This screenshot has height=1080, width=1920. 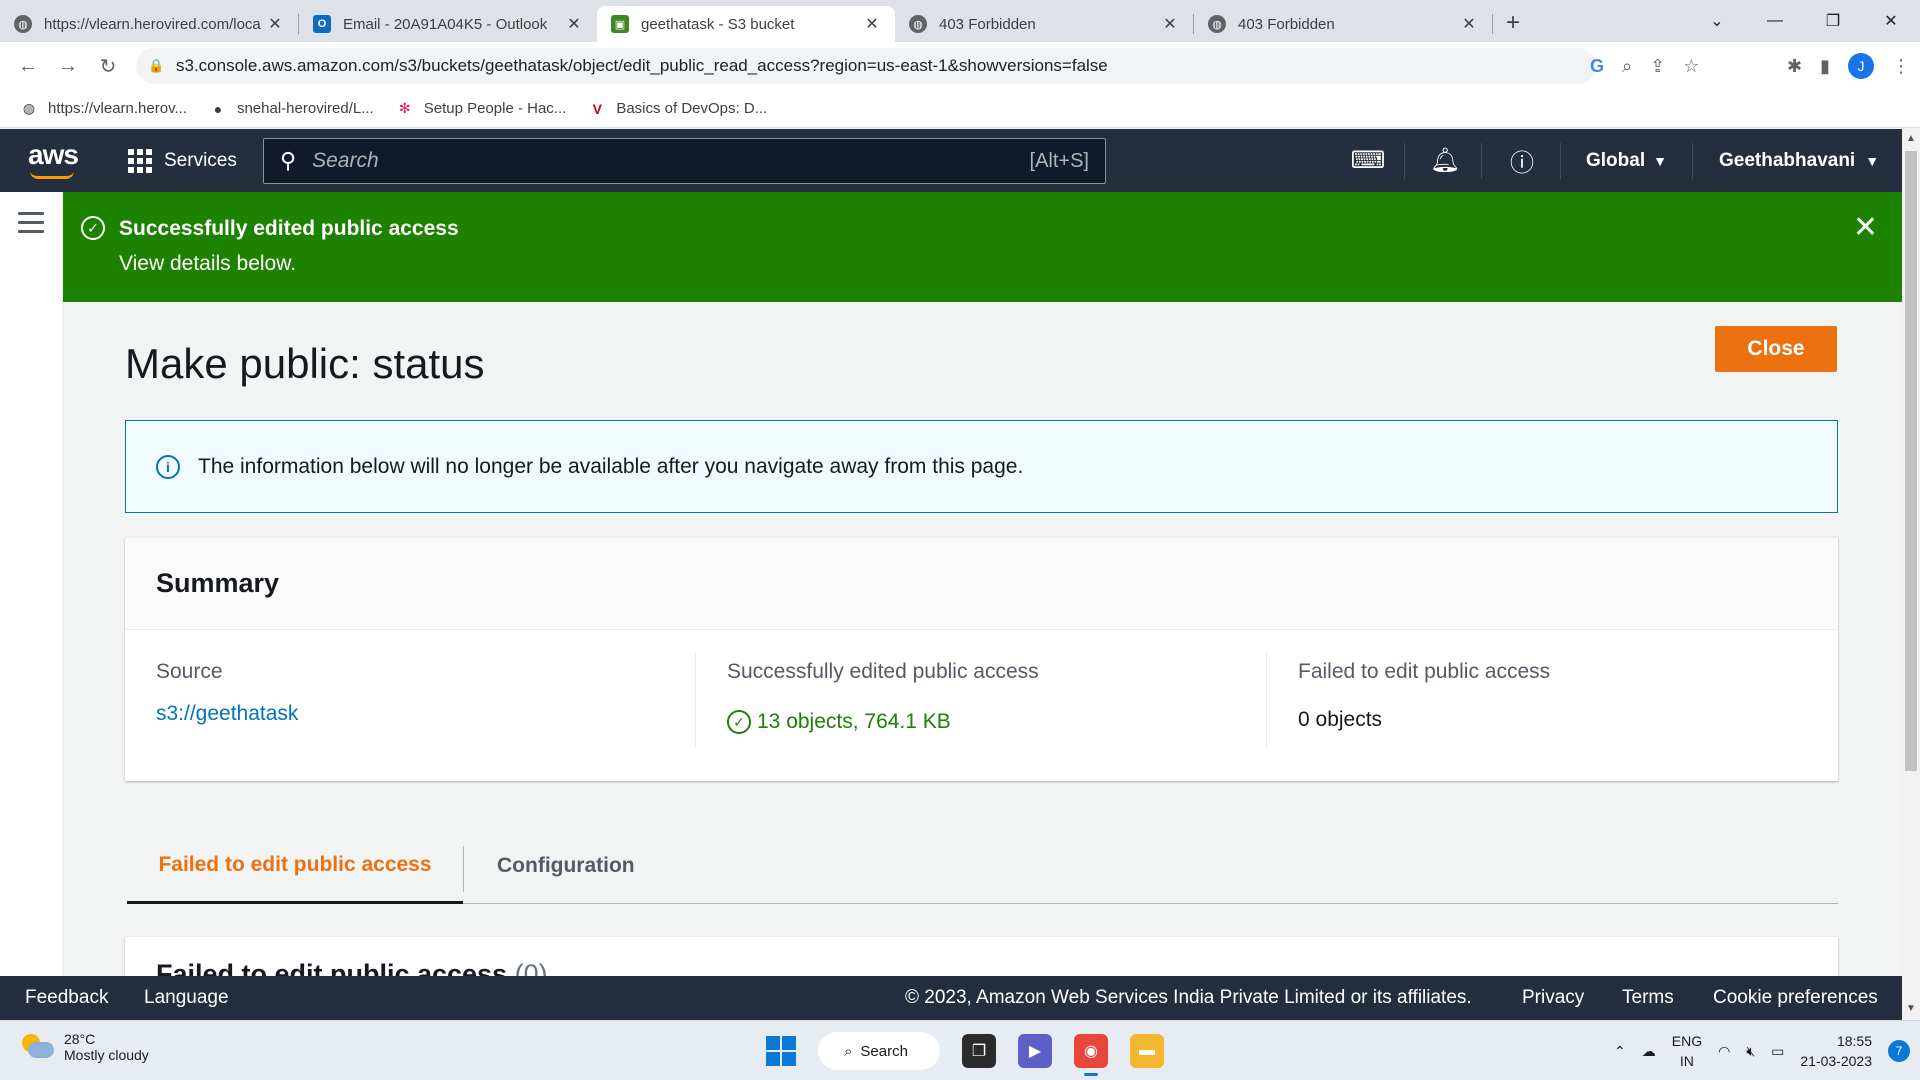 What do you see at coordinates (1833, 21) in the screenshot?
I see `restore-icon: ❐` at bounding box center [1833, 21].